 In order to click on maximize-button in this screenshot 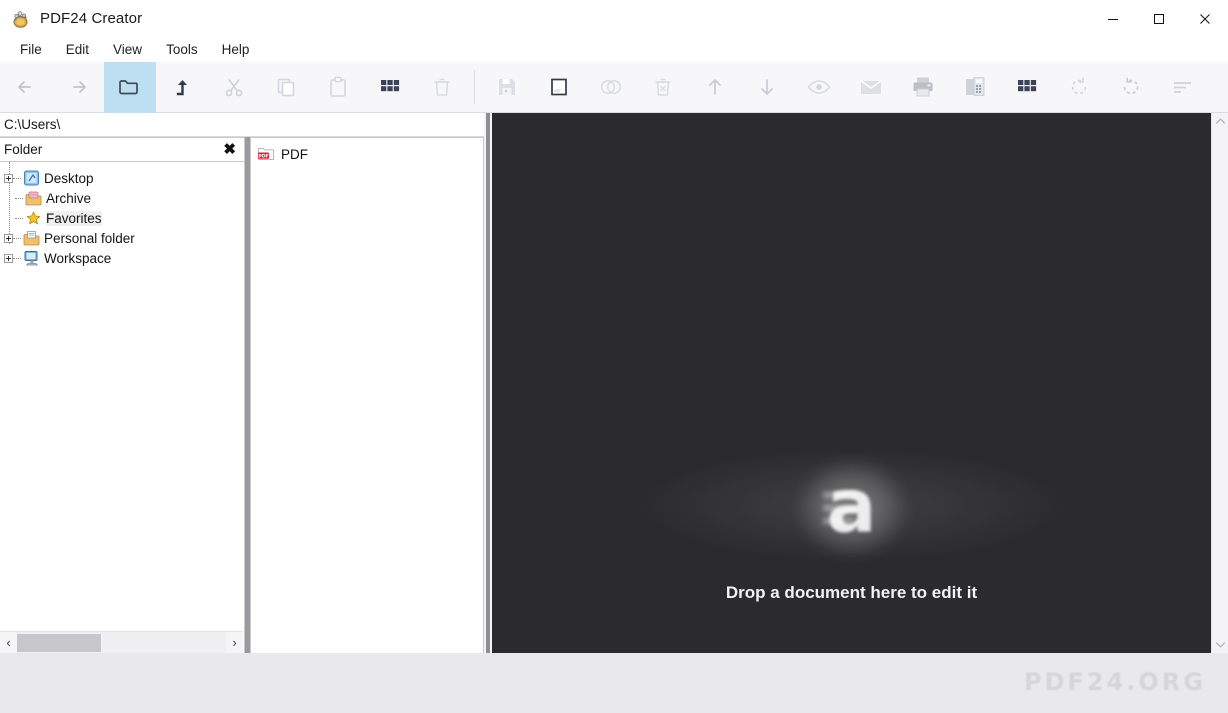, I will do `click(1159, 18)`.